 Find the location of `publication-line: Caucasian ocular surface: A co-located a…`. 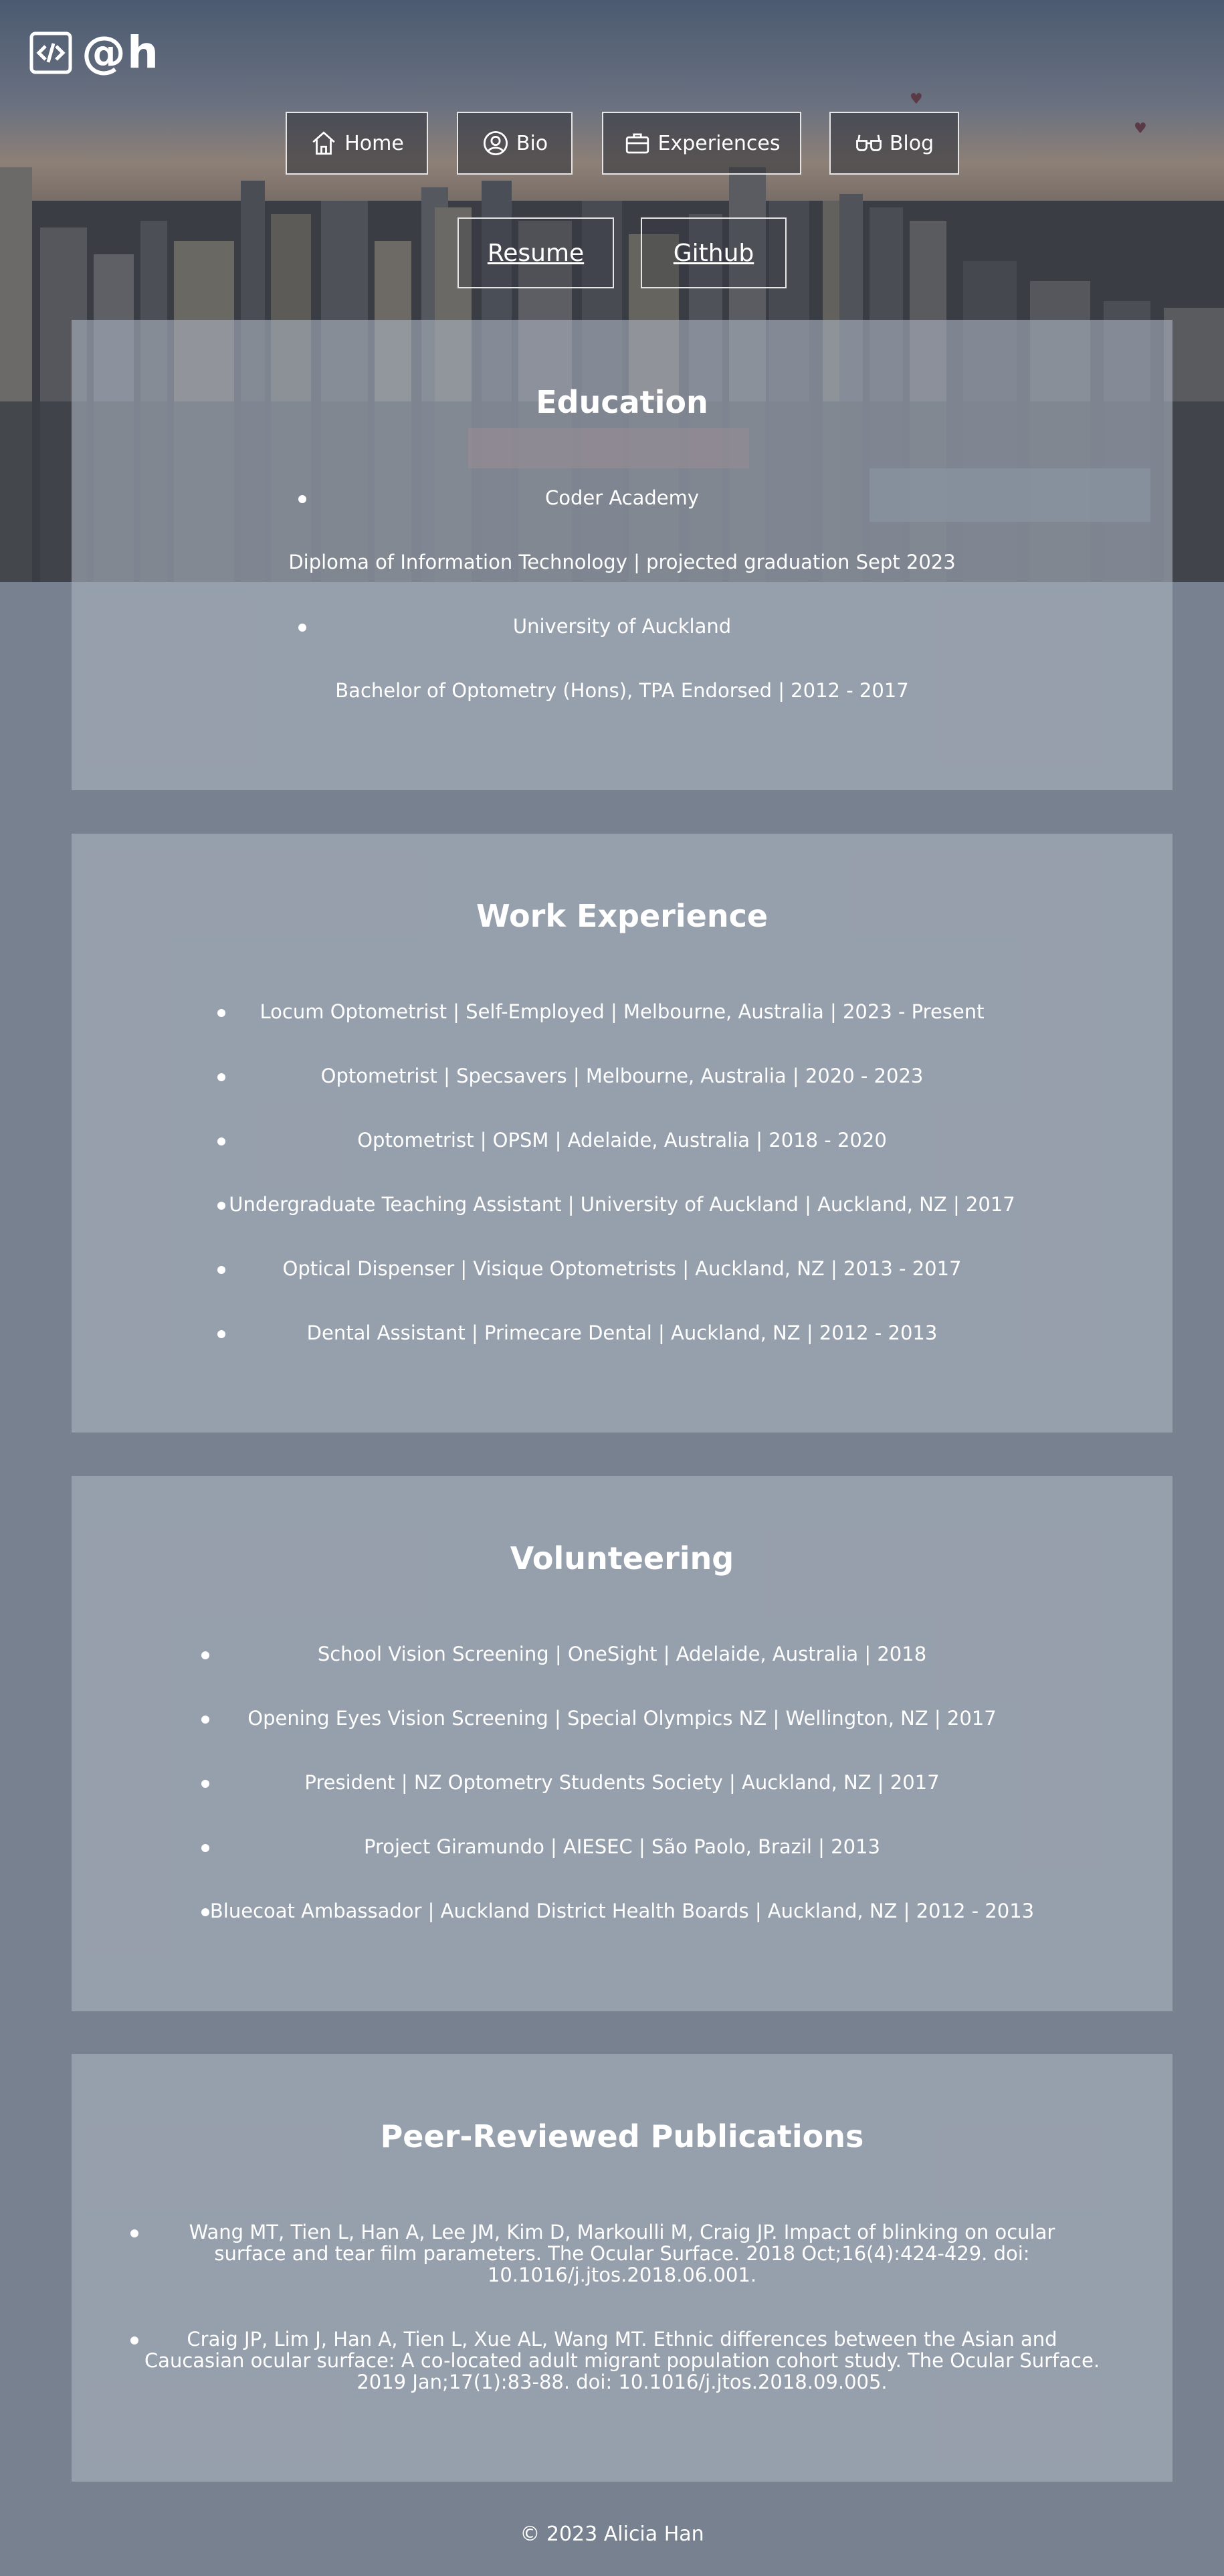

publication-line: Caucasian ocular surface: A co-located a… is located at coordinates (622, 2360).